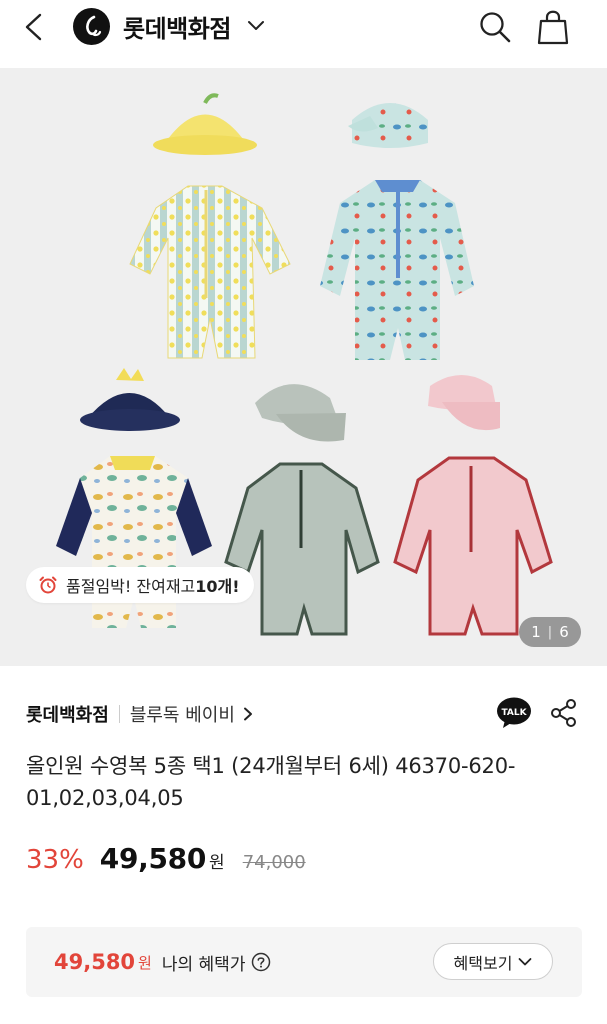 The height and width of the screenshot is (1024, 607). Describe the element at coordinates (55, 860) in the screenshot. I see `discount-rate: 33%` at that location.